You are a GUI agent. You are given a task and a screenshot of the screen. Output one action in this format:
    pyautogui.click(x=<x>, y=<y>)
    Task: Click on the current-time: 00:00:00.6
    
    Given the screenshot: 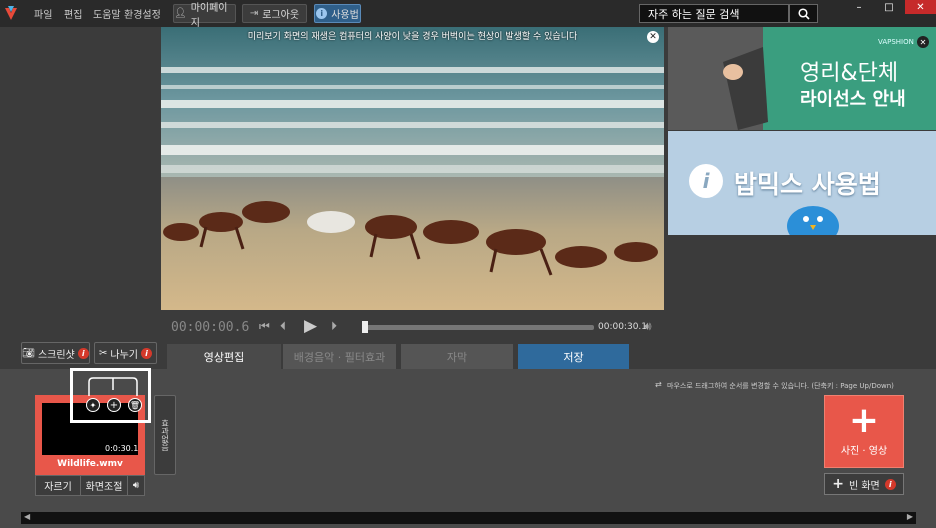 What is the action you would take?
    pyautogui.click(x=210, y=327)
    